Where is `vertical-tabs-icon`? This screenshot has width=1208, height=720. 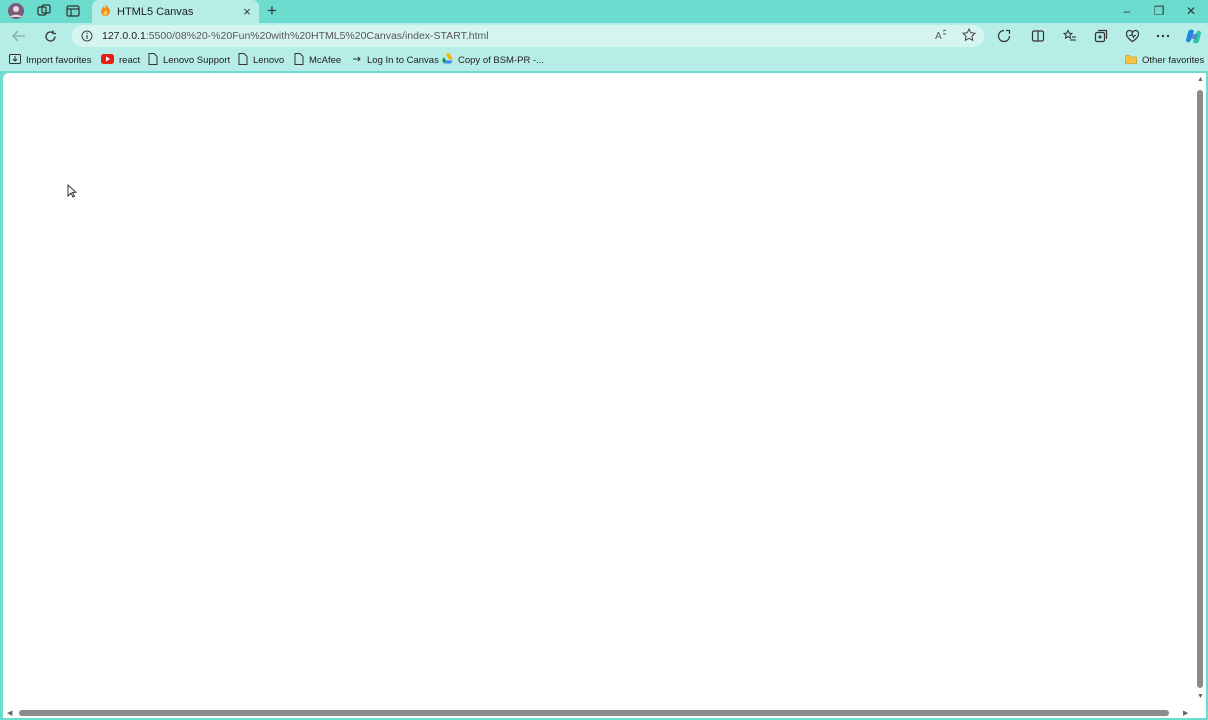 vertical-tabs-icon is located at coordinates (73, 11).